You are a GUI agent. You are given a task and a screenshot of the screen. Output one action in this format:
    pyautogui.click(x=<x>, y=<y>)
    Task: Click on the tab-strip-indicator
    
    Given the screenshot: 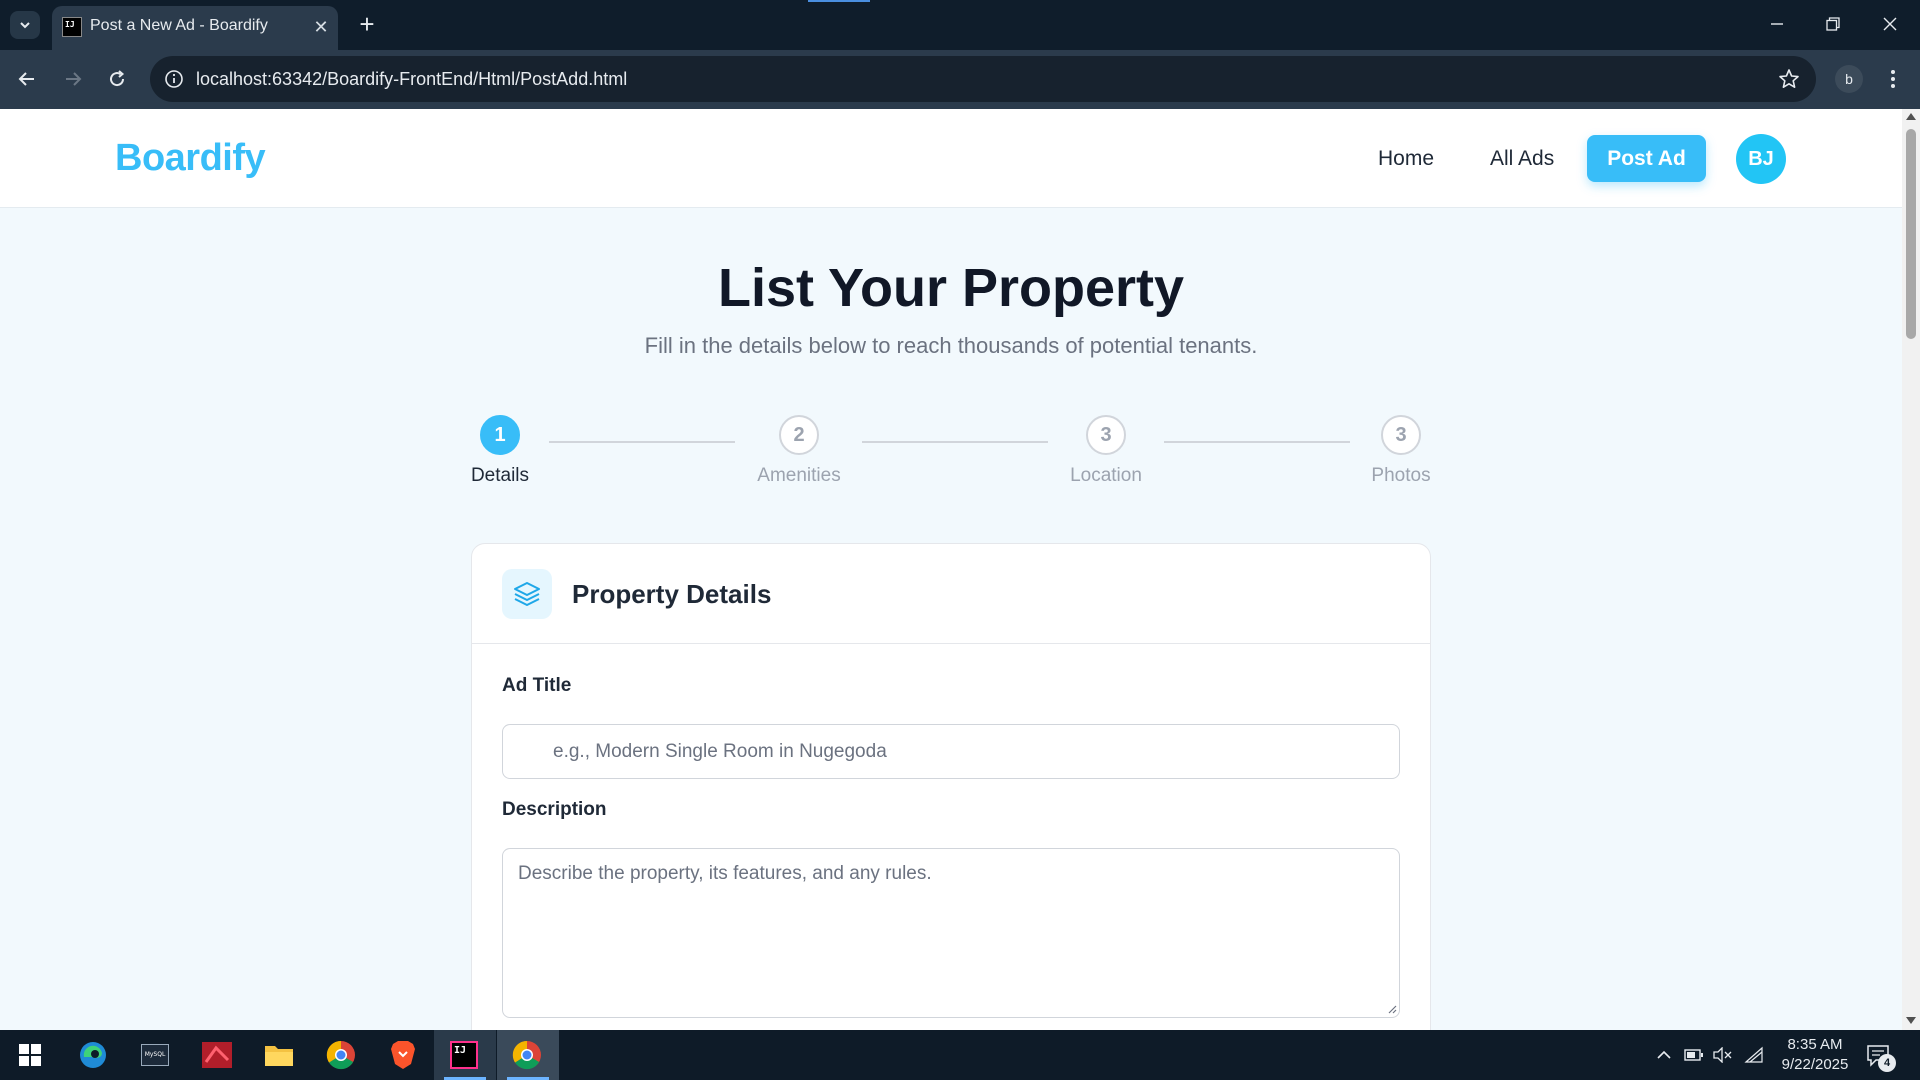 What is the action you would take?
    pyautogui.click(x=839, y=1)
    